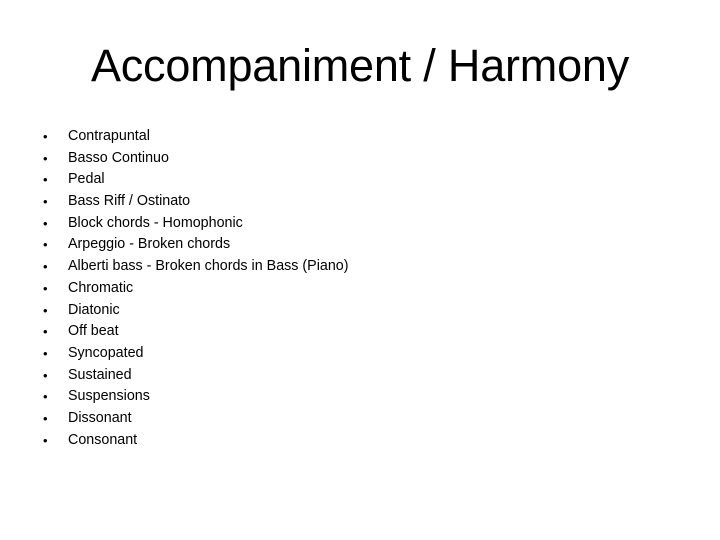  Describe the element at coordinates (361, 354) in the screenshot. I see `list-item: • Syncopated` at that location.